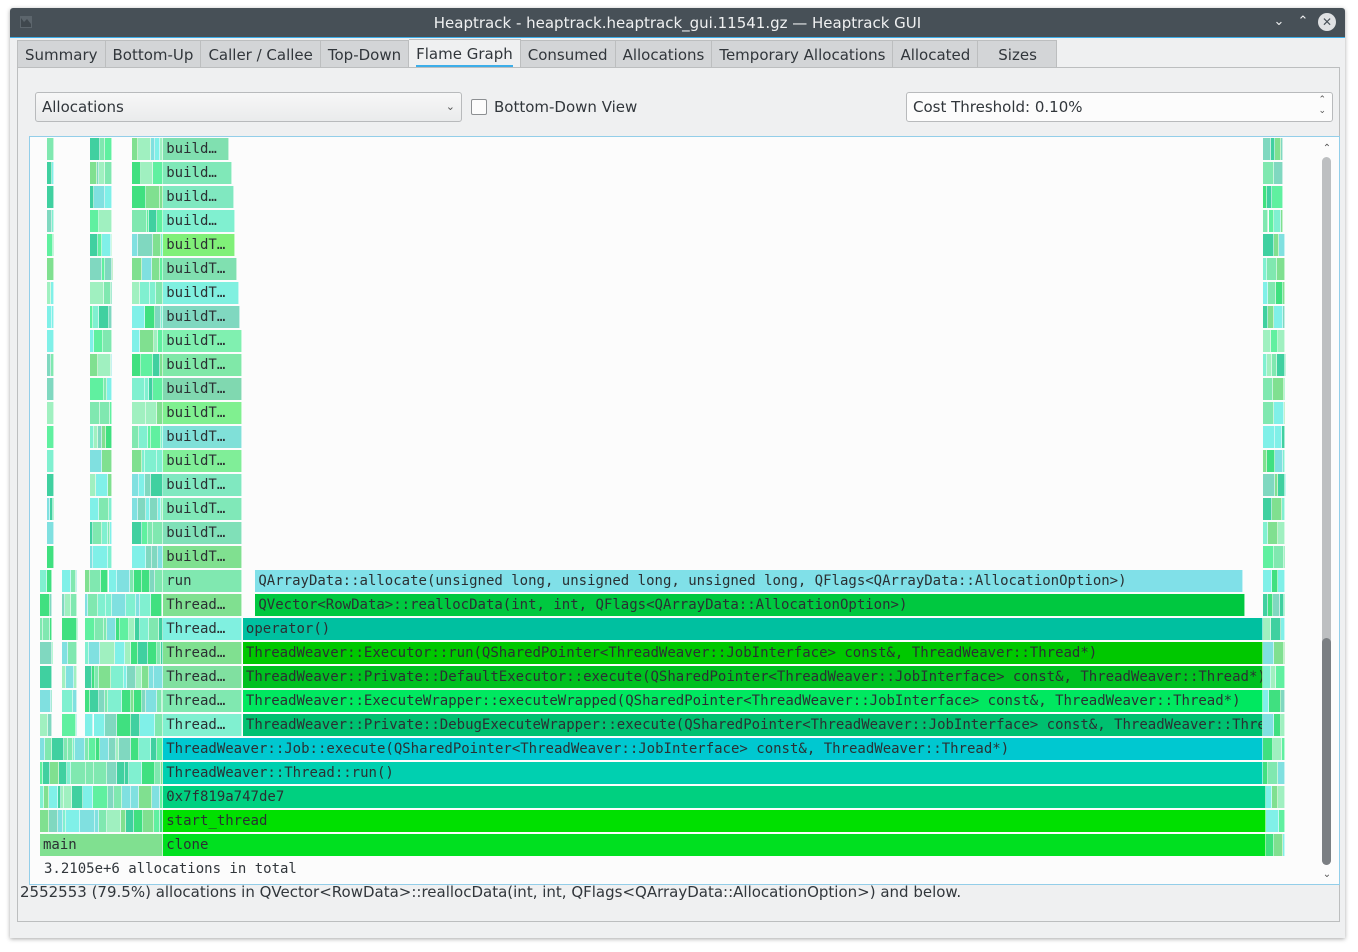 The width and height of the screenshot is (1358, 952). I want to click on tab-temporary-allocations: Temporary Allocations, so click(803, 54).